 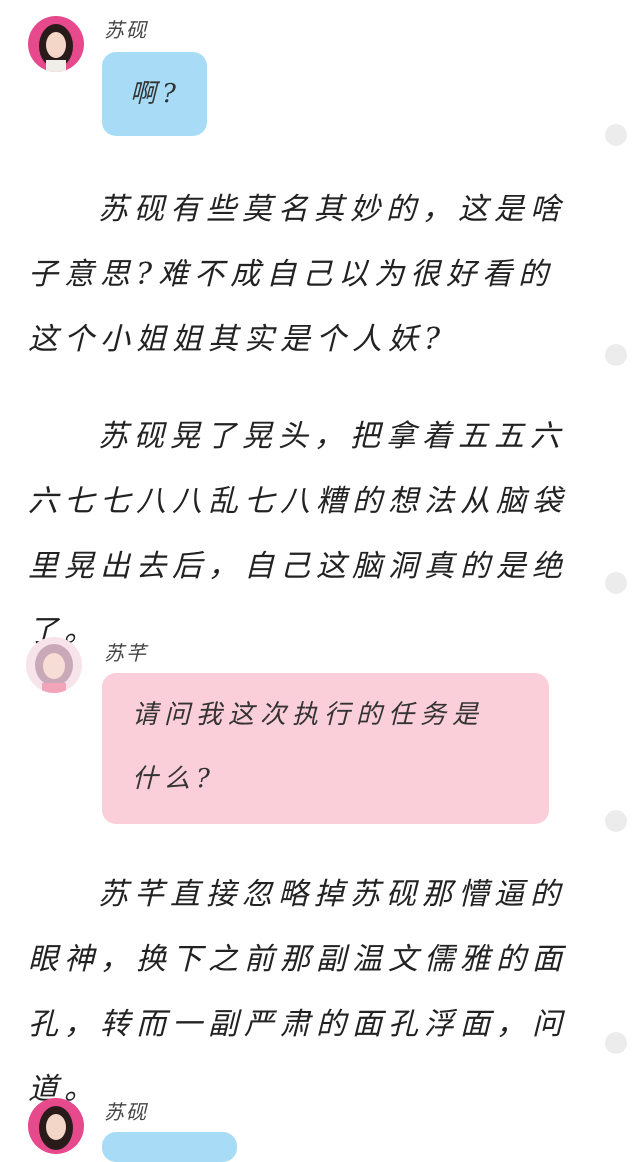 I want to click on chat-bubble: 啊?, so click(x=154, y=94).